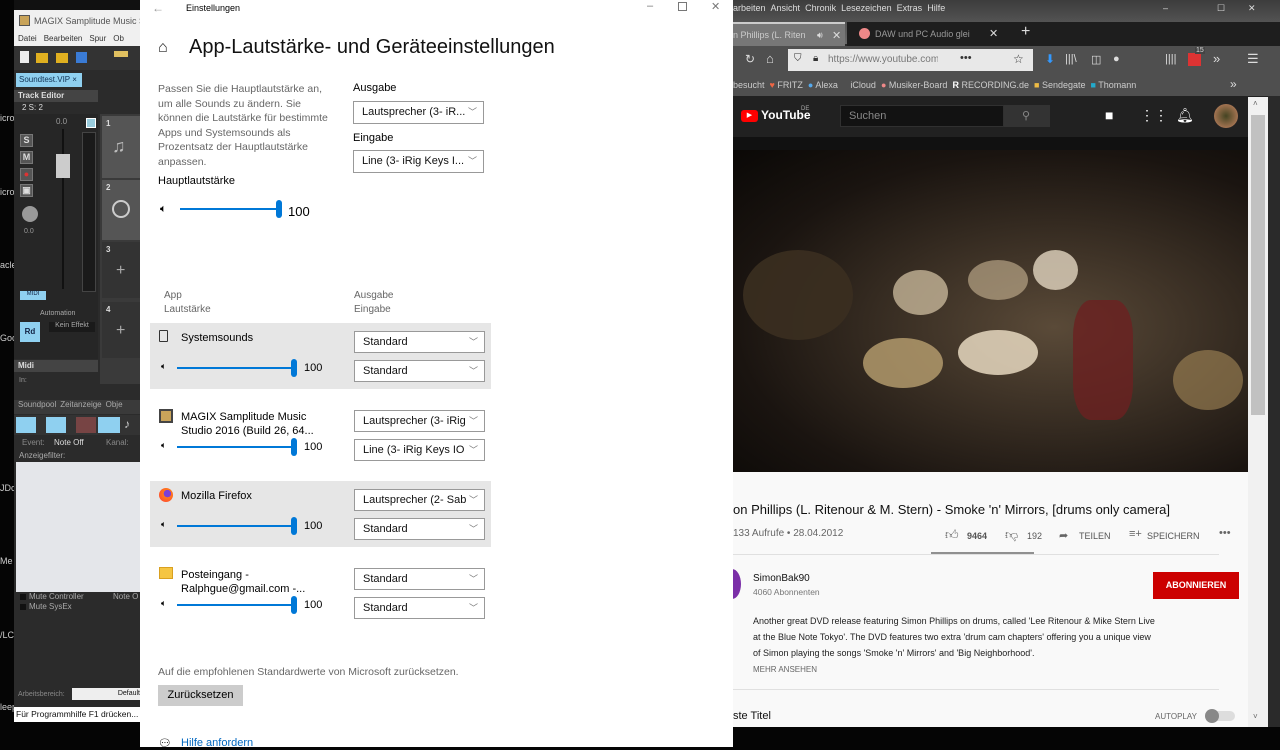  I want to click on account-icon: ●, so click(1116, 59).